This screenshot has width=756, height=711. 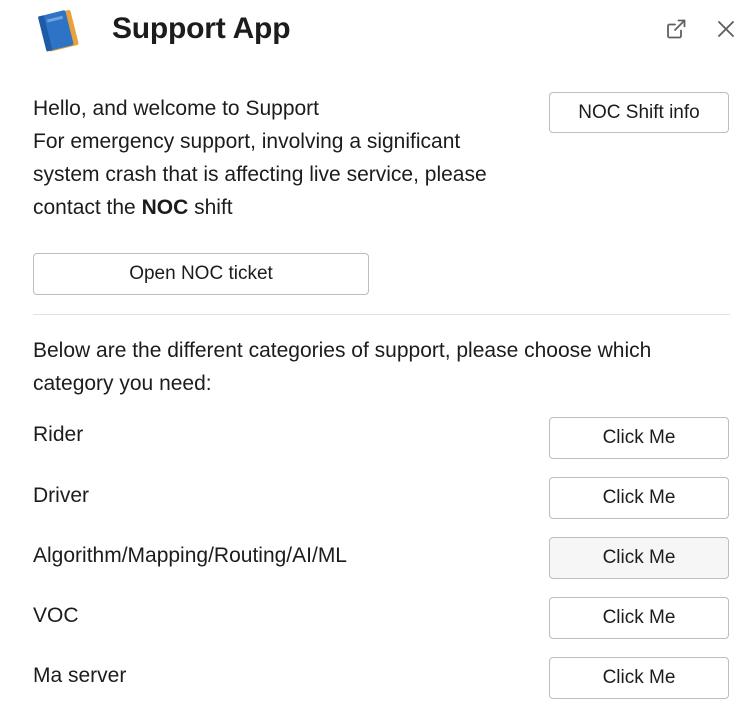 What do you see at coordinates (639, 498) in the screenshot?
I see `category-driver-button: Click Me` at bounding box center [639, 498].